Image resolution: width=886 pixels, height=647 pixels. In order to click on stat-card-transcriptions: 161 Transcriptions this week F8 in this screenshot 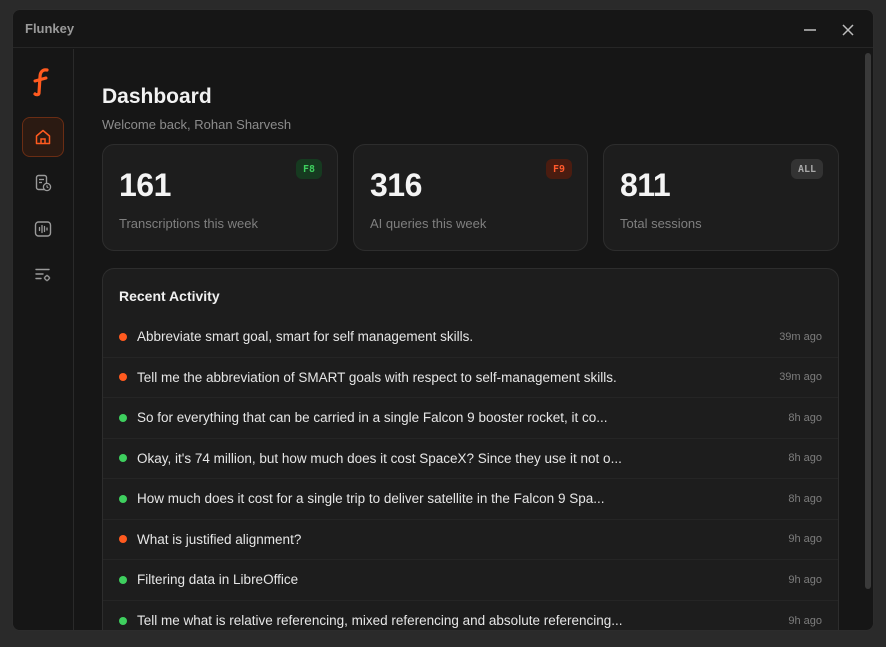, I will do `click(220, 197)`.